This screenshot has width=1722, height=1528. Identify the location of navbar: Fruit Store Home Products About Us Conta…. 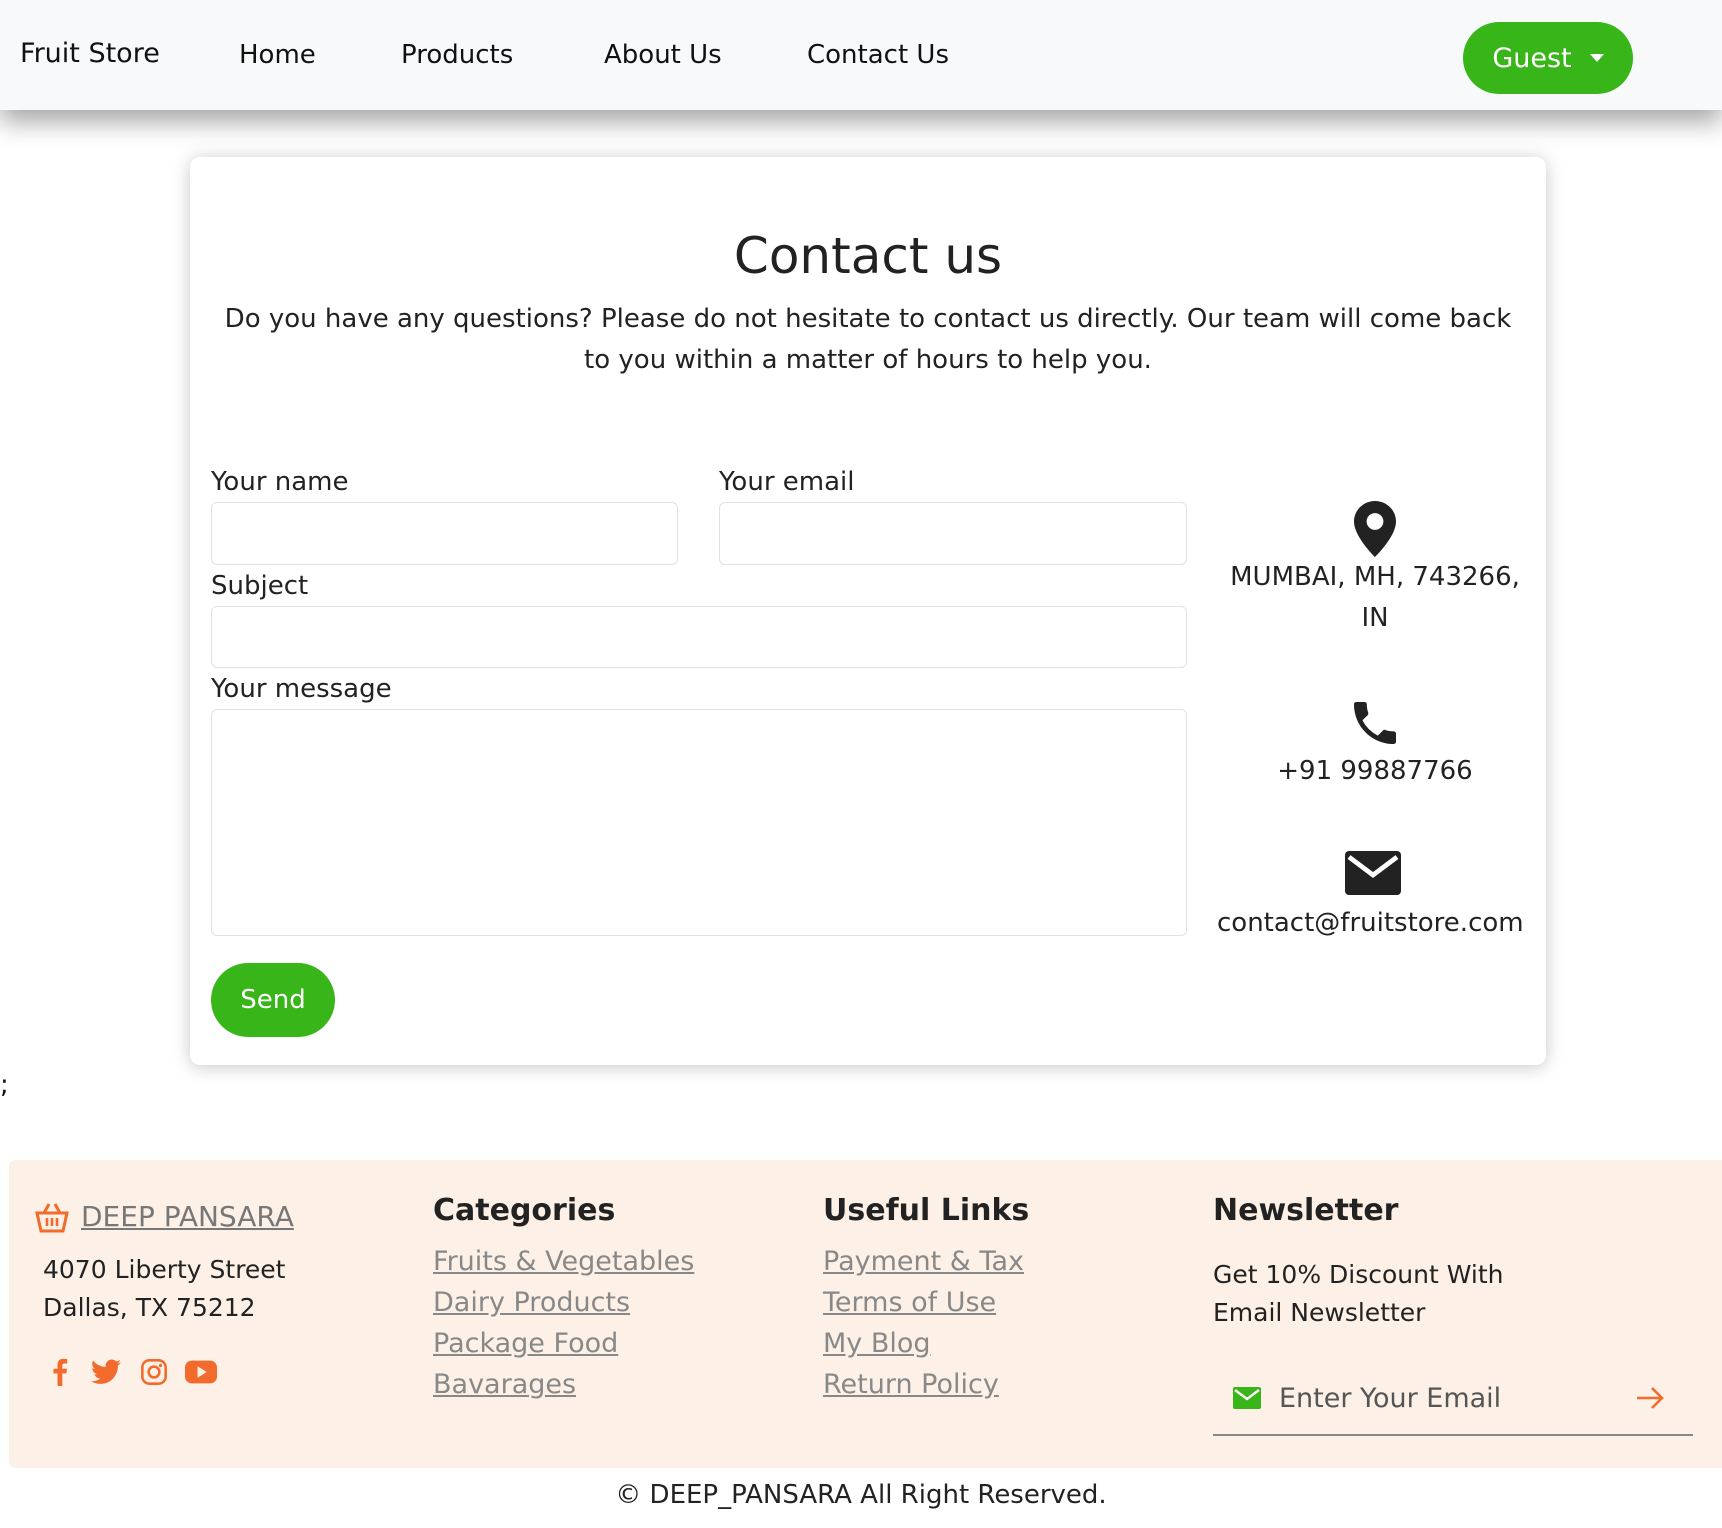
(861, 55).